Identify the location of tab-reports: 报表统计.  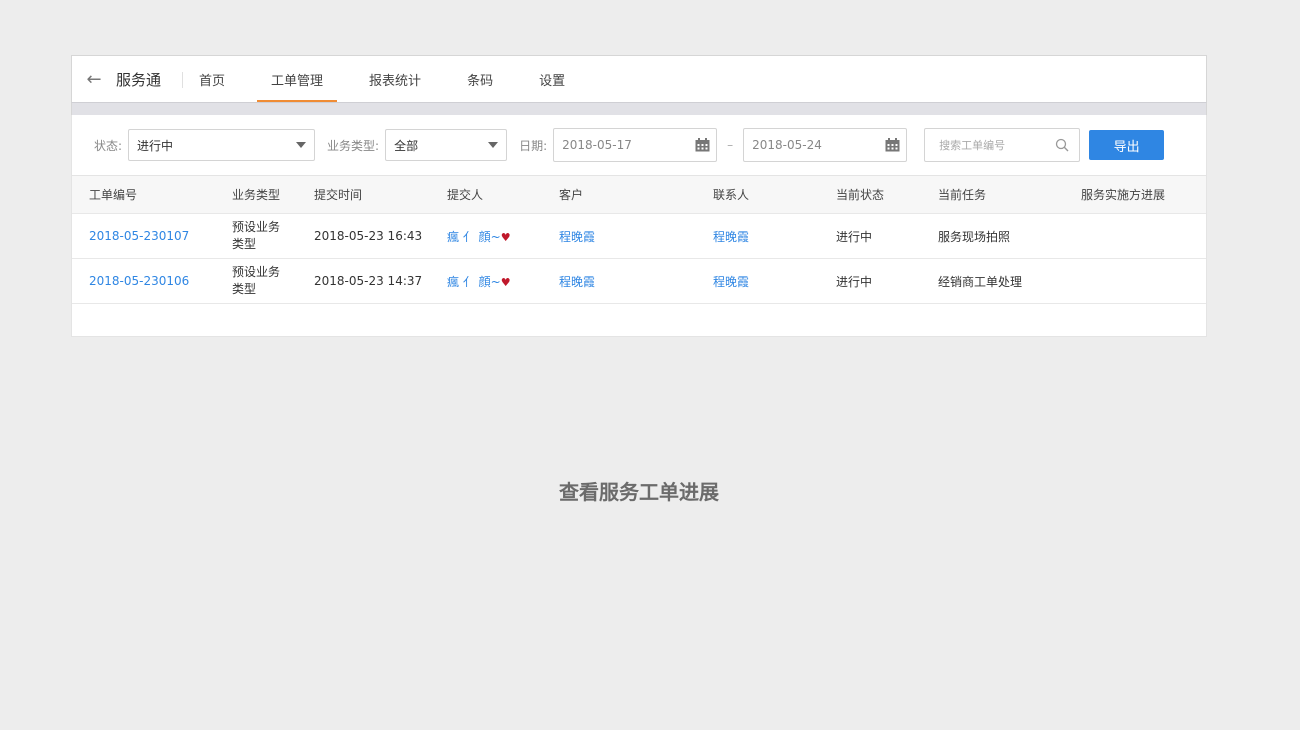
(395, 79).